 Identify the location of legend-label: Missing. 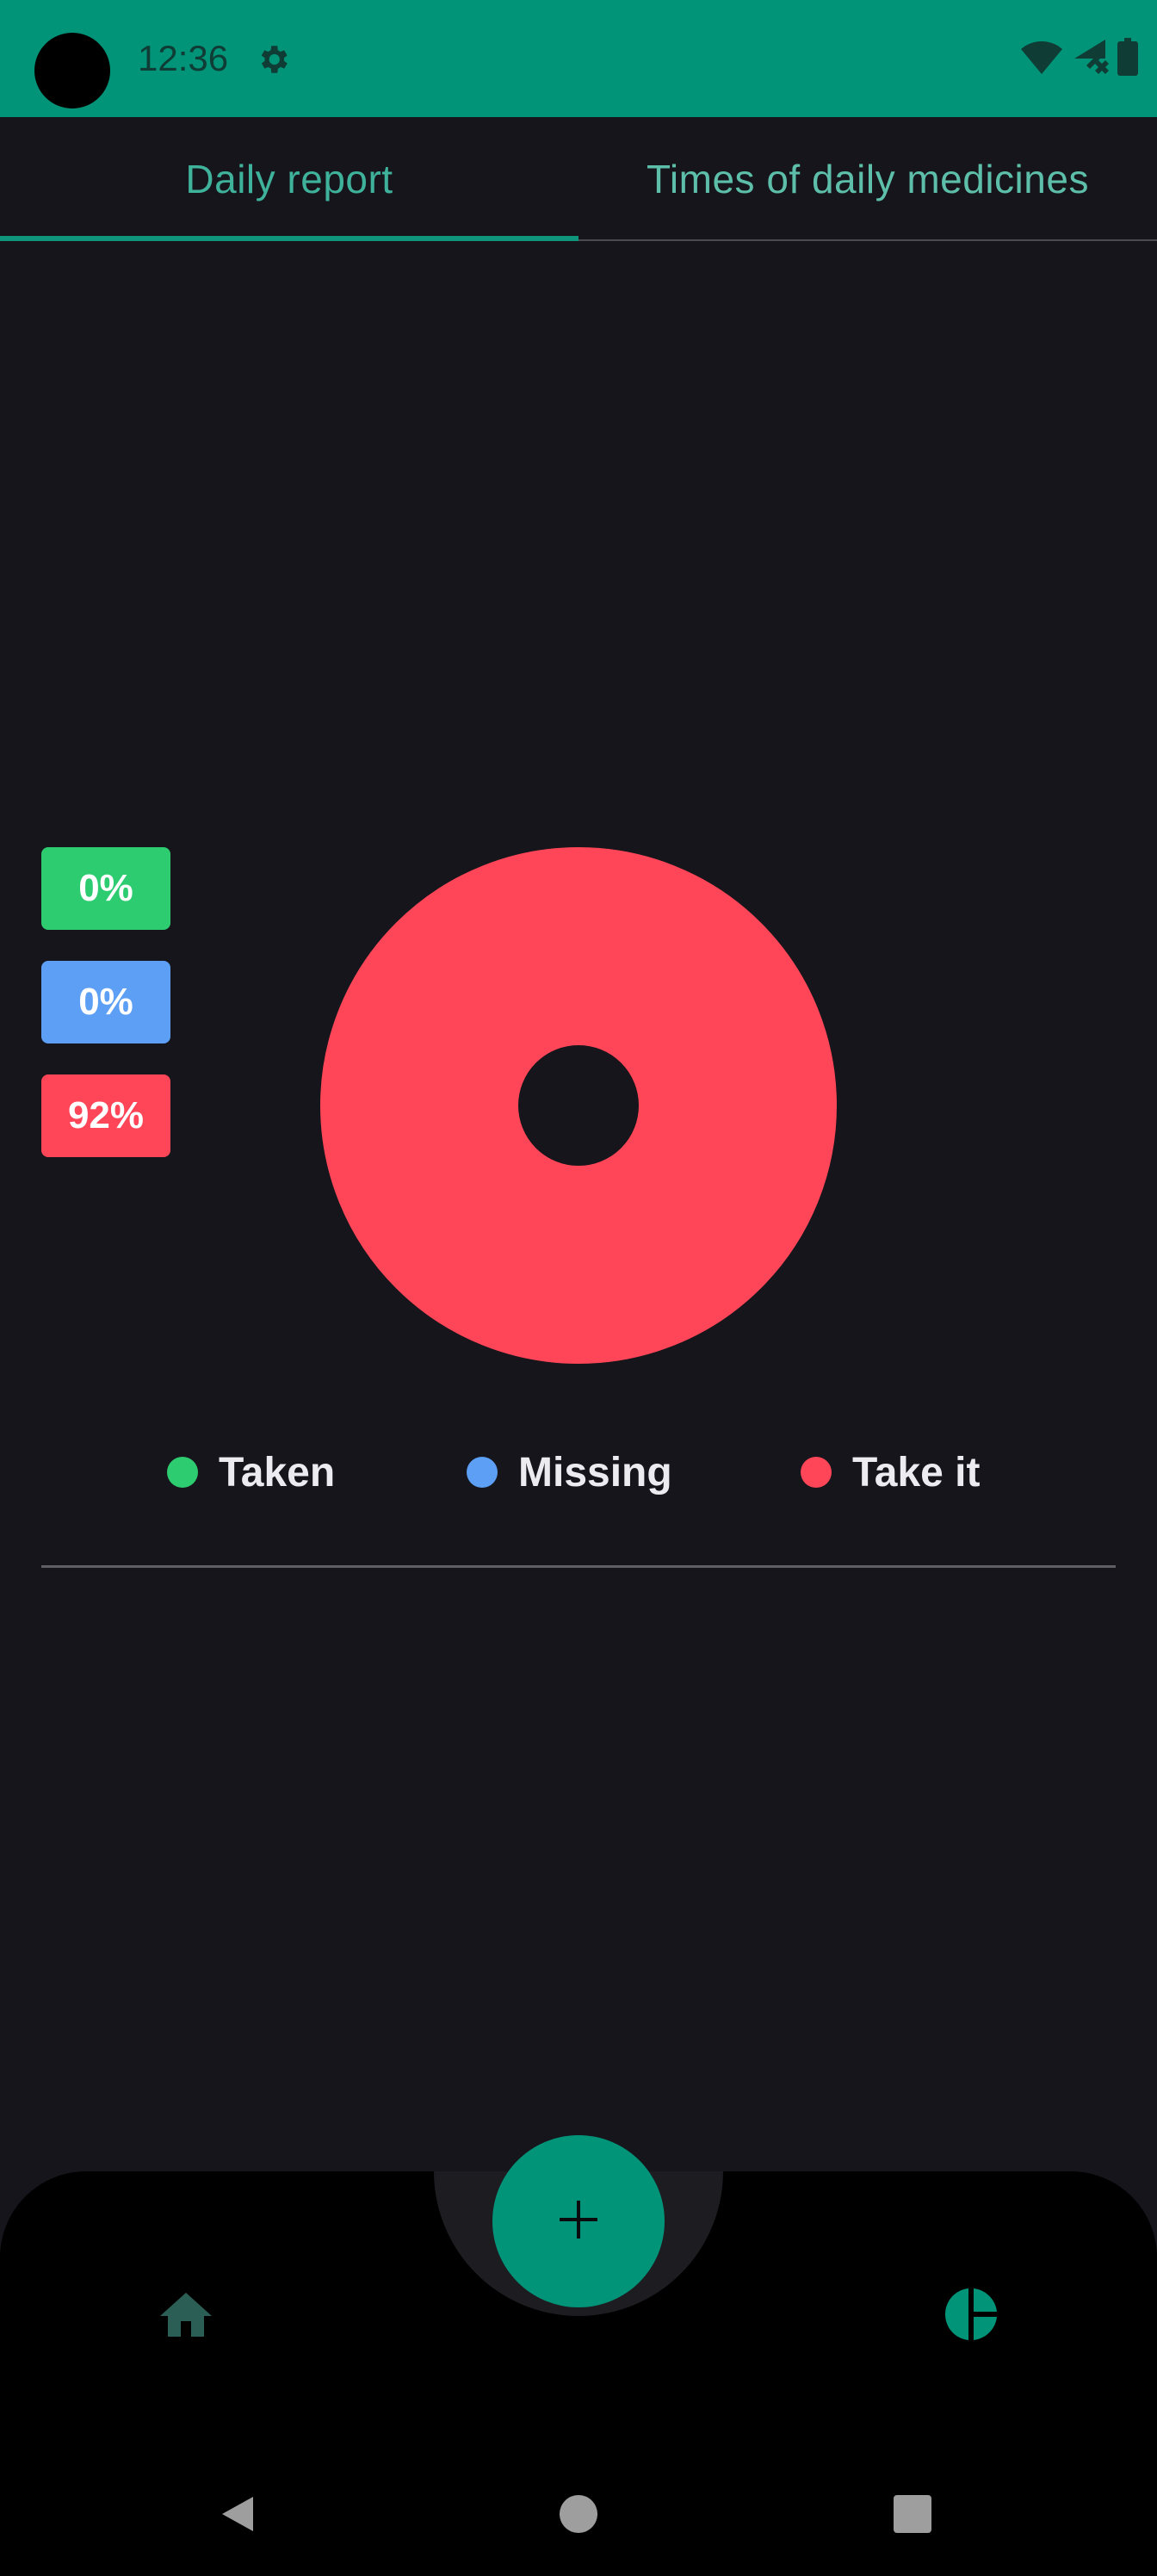
(595, 1472).